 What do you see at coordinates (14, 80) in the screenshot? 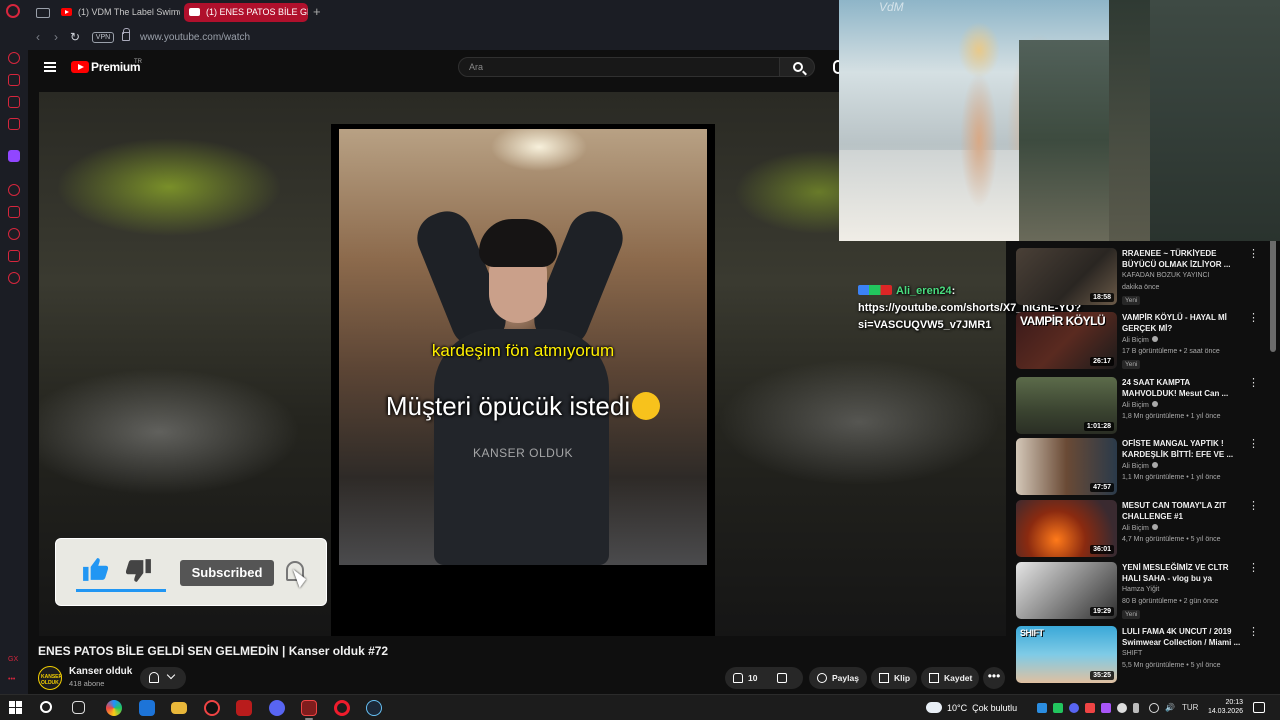
I see `sidebar-bag-icon` at bounding box center [14, 80].